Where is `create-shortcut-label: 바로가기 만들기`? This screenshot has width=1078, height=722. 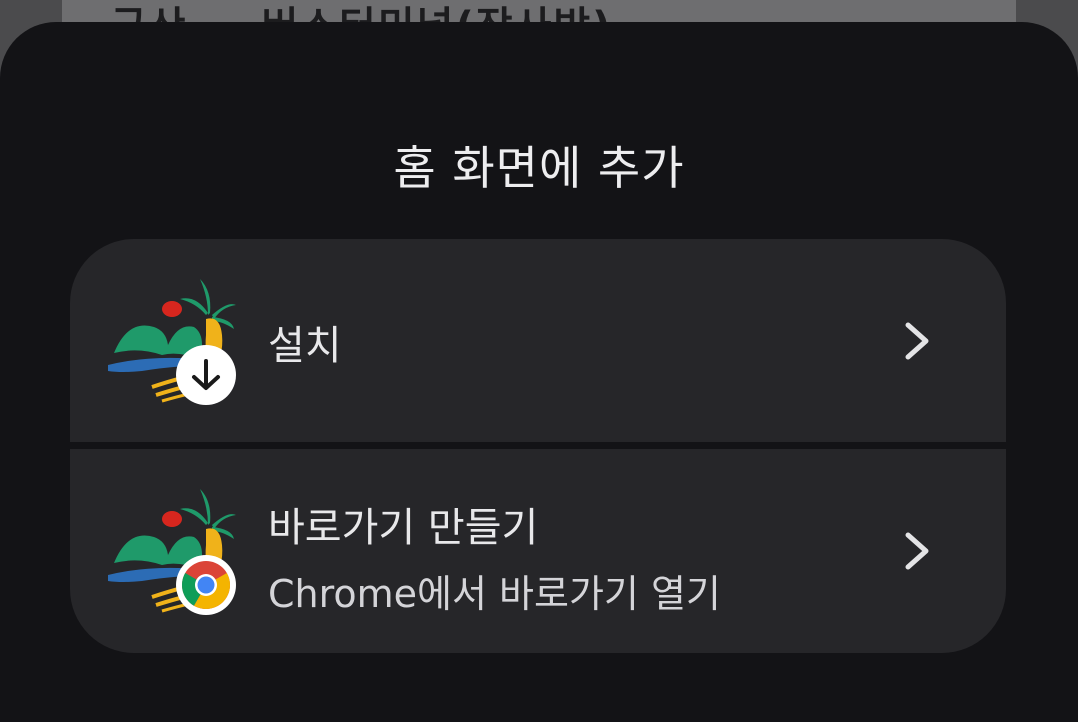 create-shortcut-label: 바로가기 만들기 is located at coordinates (403, 528).